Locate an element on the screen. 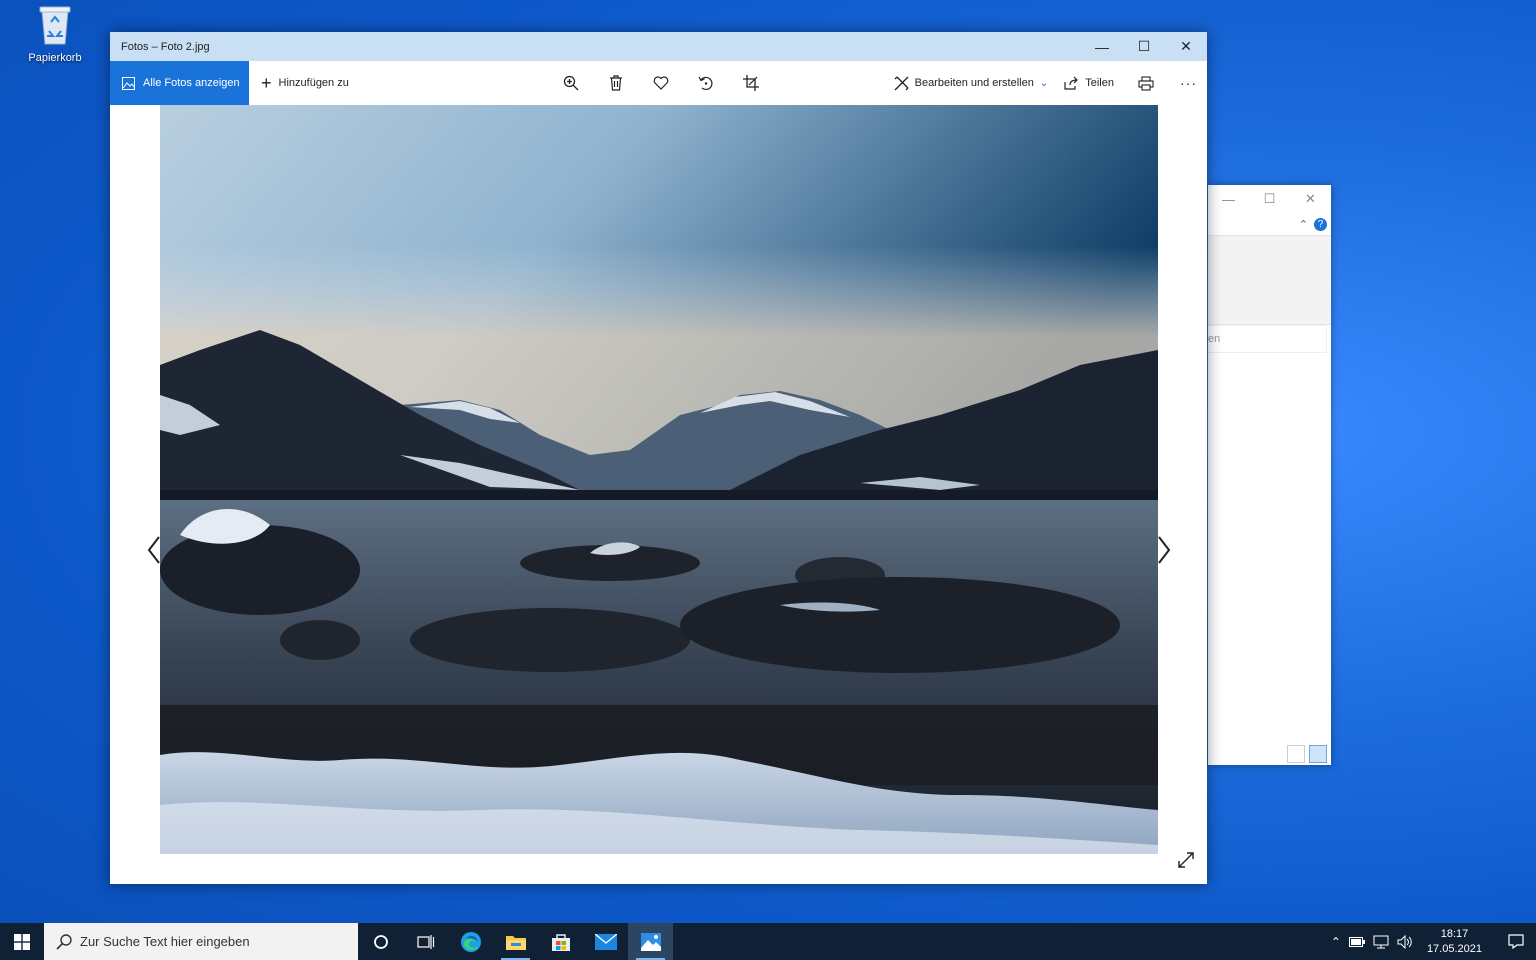 The width and height of the screenshot is (1536, 960). network-icon is located at coordinates (1381, 942).